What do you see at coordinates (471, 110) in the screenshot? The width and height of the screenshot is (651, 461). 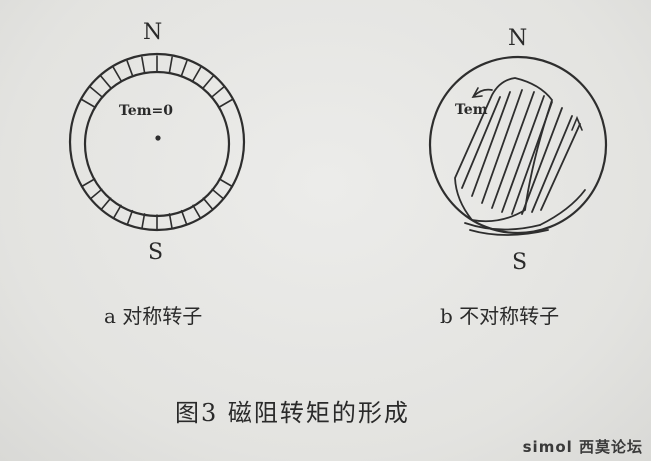 I see `right-torque-label: Tem` at bounding box center [471, 110].